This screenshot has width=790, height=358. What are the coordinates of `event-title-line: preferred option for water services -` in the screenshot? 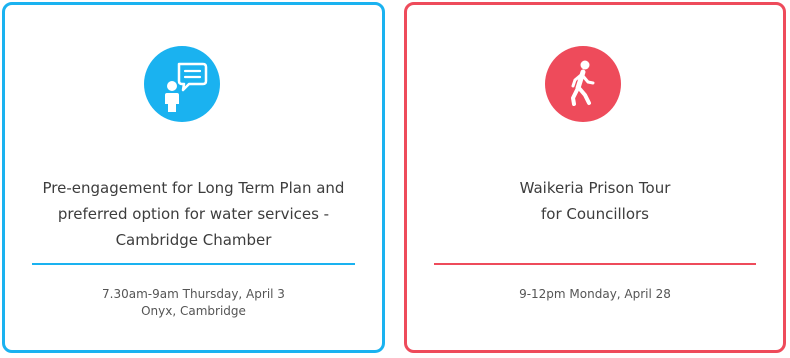 It's located at (193, 214).